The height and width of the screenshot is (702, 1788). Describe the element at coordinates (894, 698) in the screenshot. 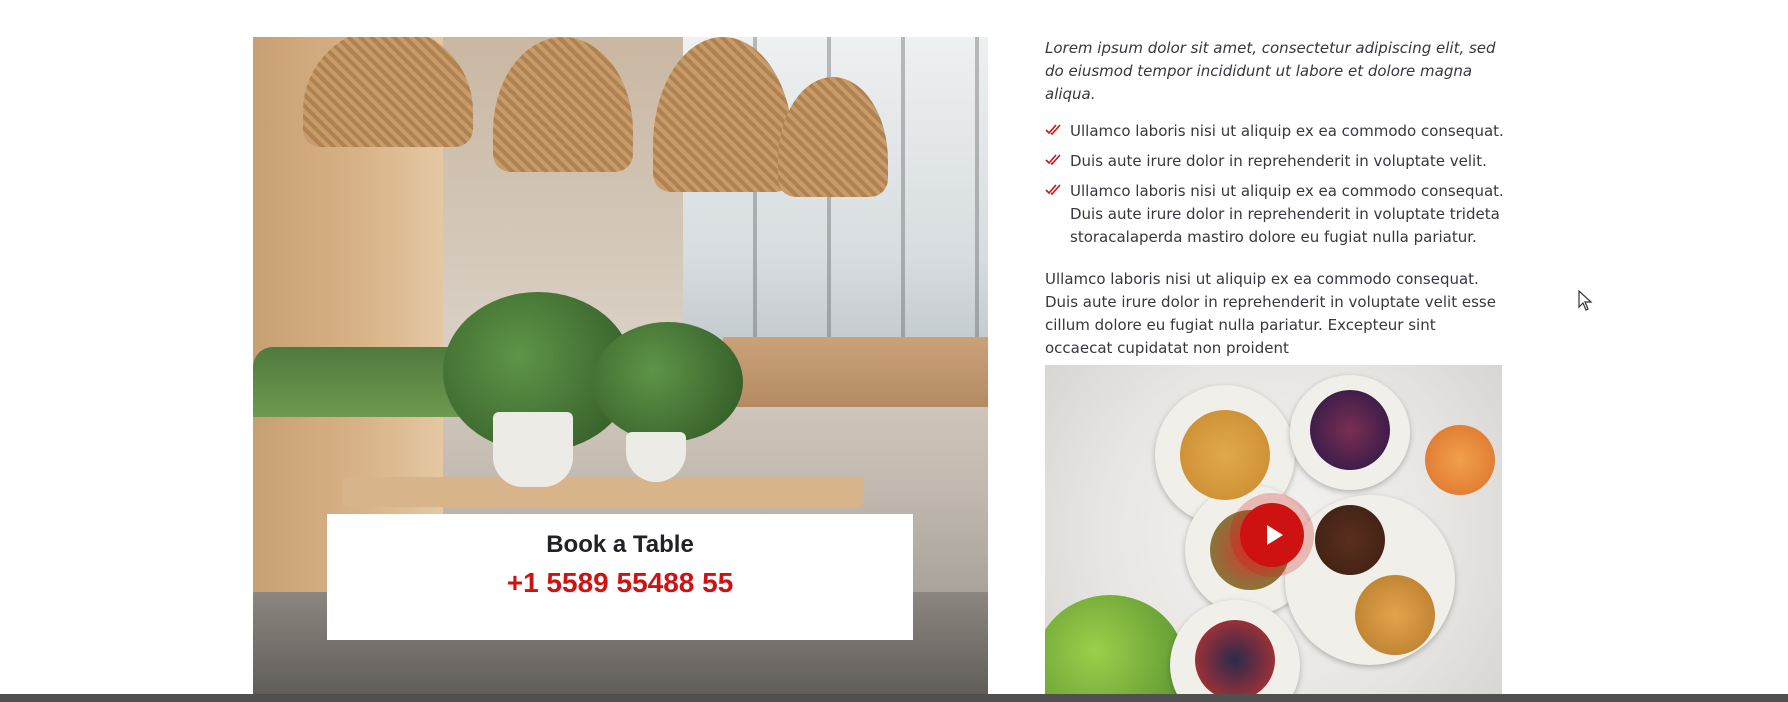

I see `bottom-bar` at that location.